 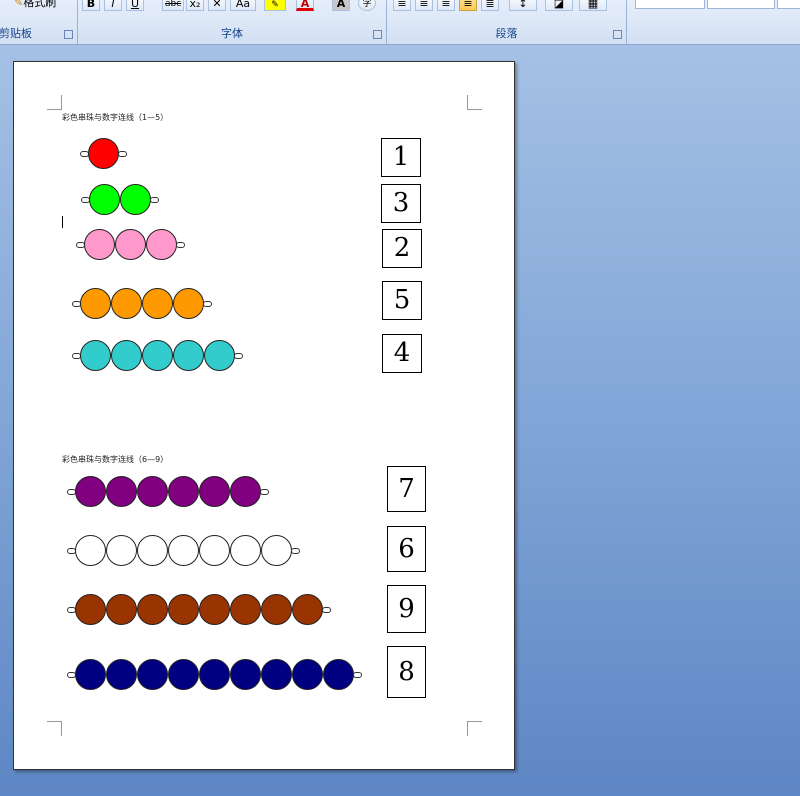 I want to click on brush-icon: ✎, so click(x=19, y=4).